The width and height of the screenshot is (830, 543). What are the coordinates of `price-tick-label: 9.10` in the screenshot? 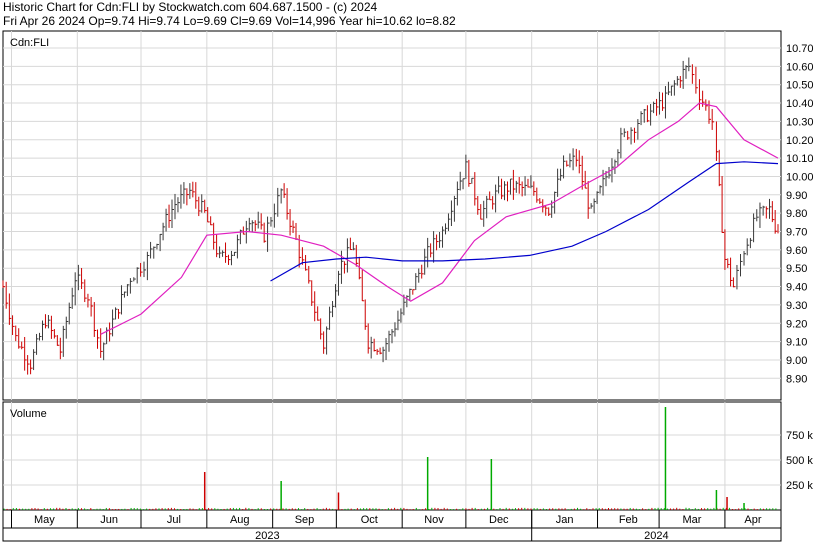 It's located at (796, 343).